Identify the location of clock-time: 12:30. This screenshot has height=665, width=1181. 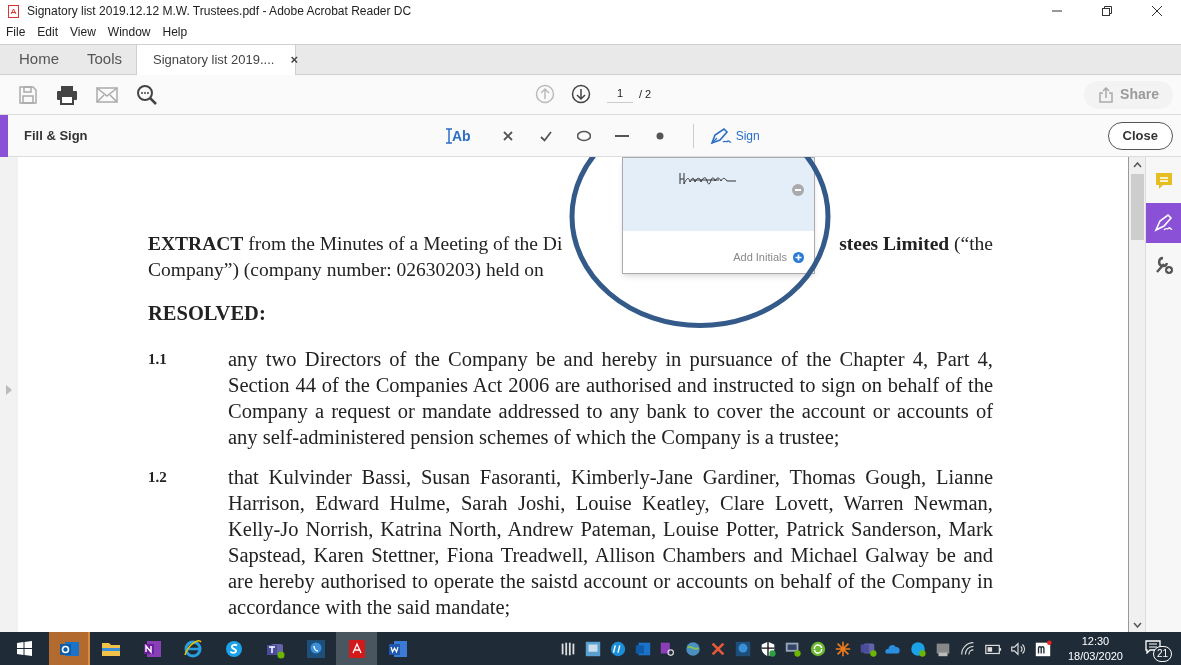
(1095, 641).